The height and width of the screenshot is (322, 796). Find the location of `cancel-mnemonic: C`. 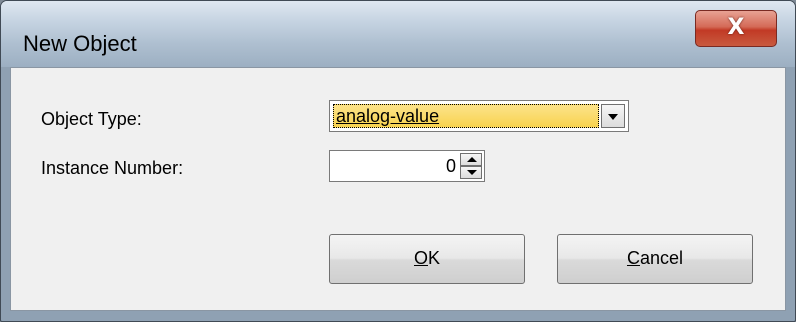

cancel-mnemonic: C is located at coordinates (633, 258).